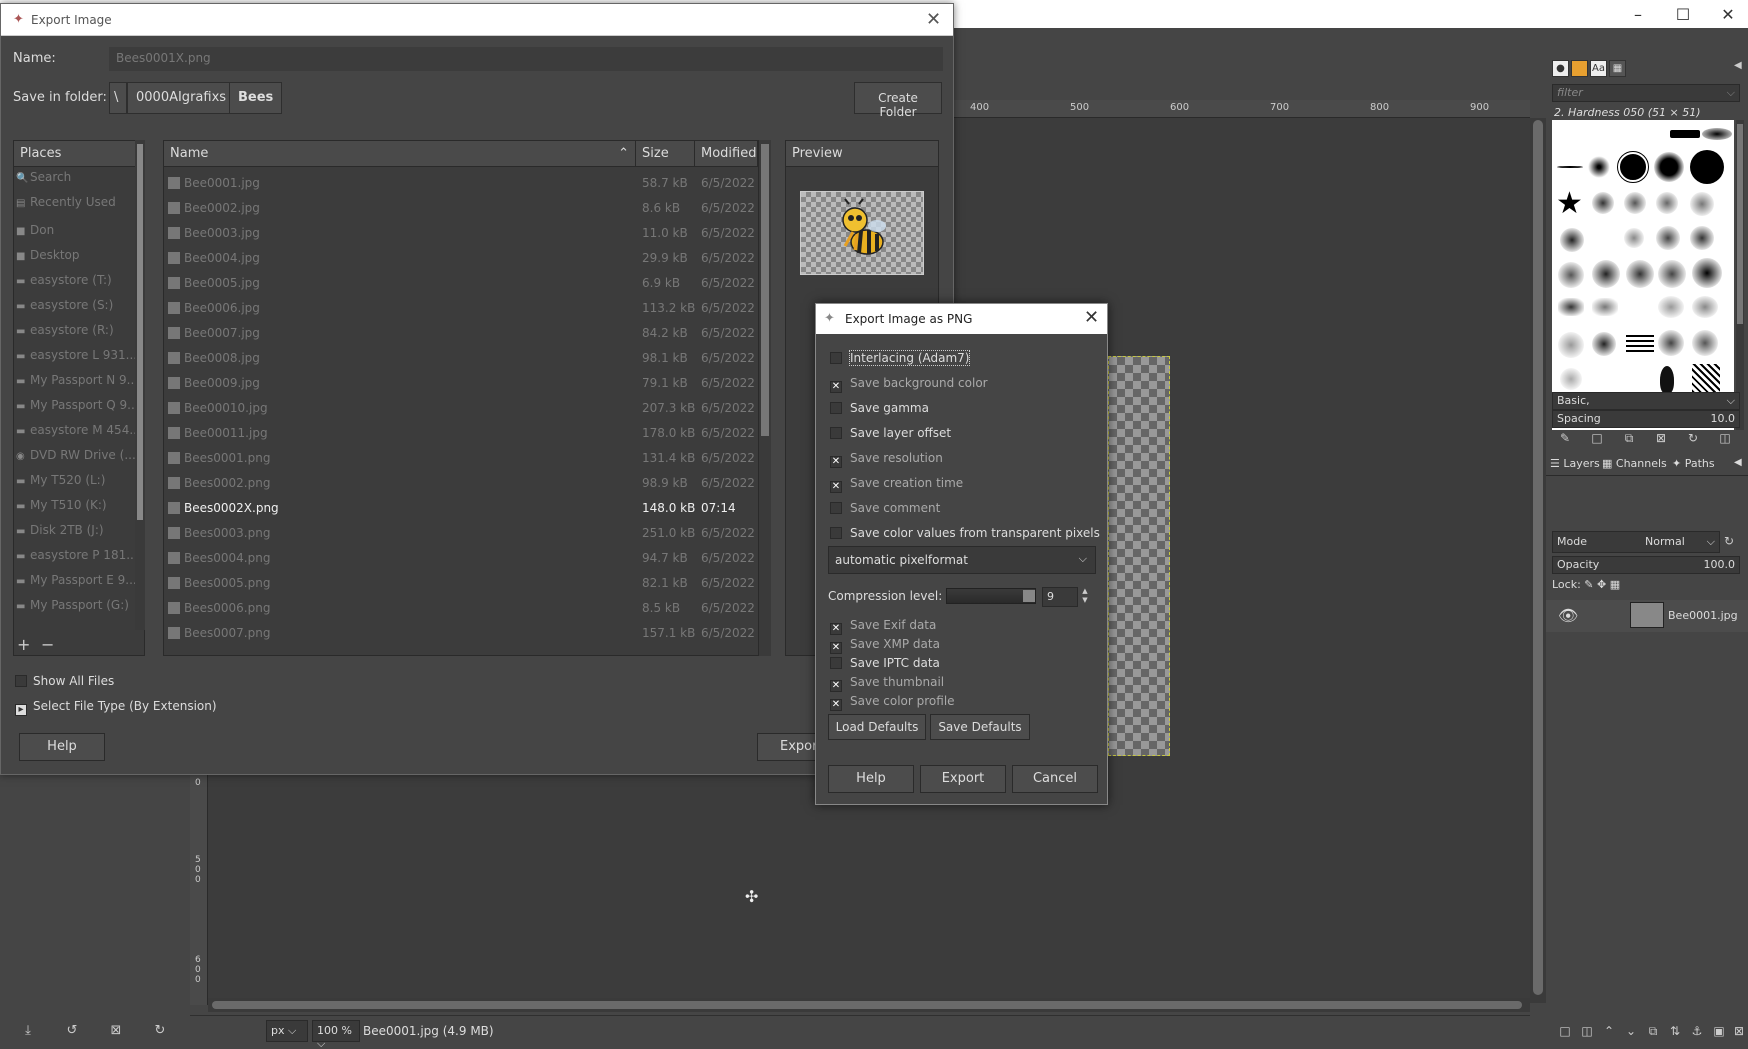 Image resolution: width=1748 pixels, height=1049 pixels. Describe the element at coordinates (47, 644) in the screenshot. I see `remove-bookmark-icon: −` at that location.